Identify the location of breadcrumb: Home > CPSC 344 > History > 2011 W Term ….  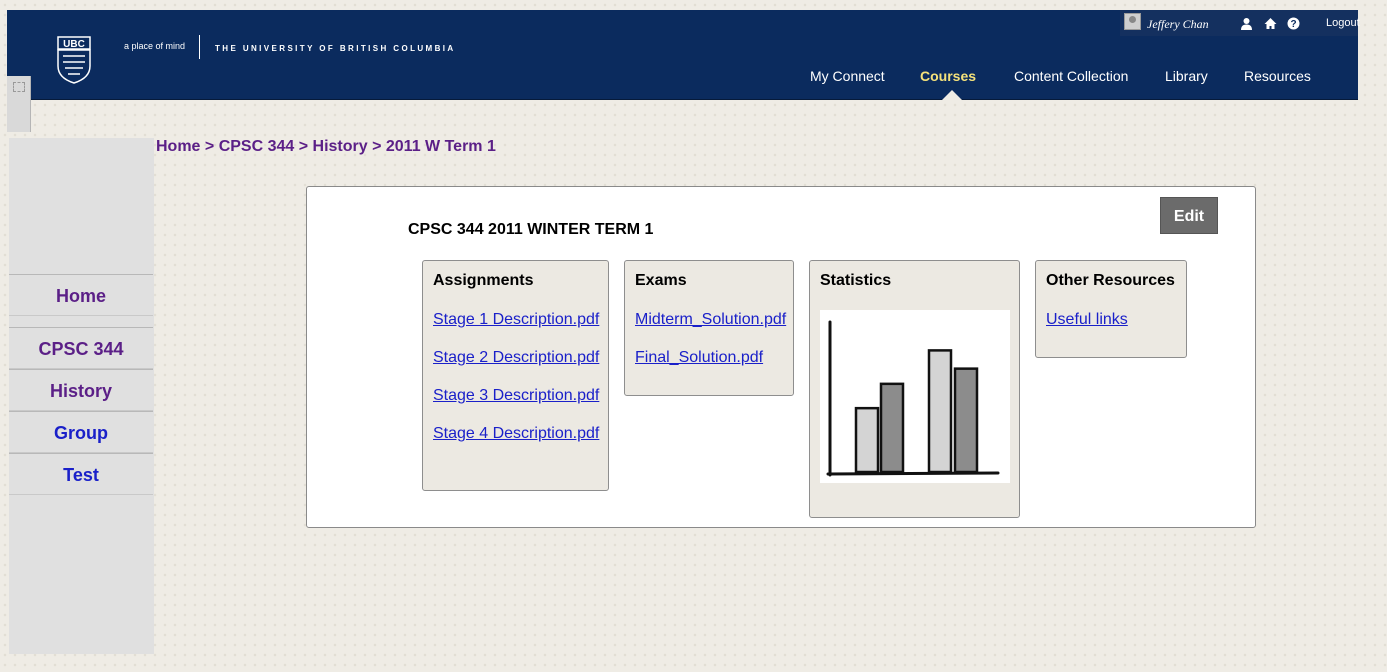
(326, 147).